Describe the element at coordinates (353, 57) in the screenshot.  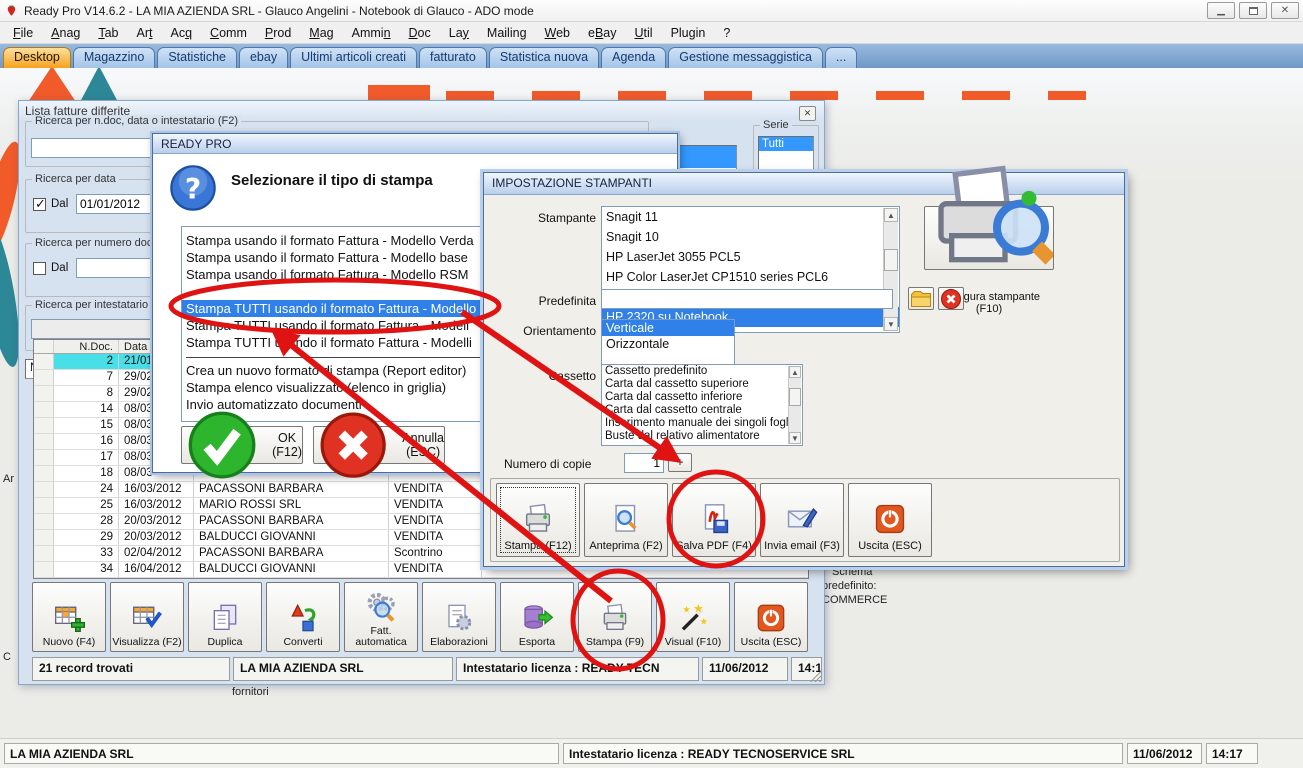
I see `tab-ultimi-articoli-creati: Ultimi articoli creati` at that location.